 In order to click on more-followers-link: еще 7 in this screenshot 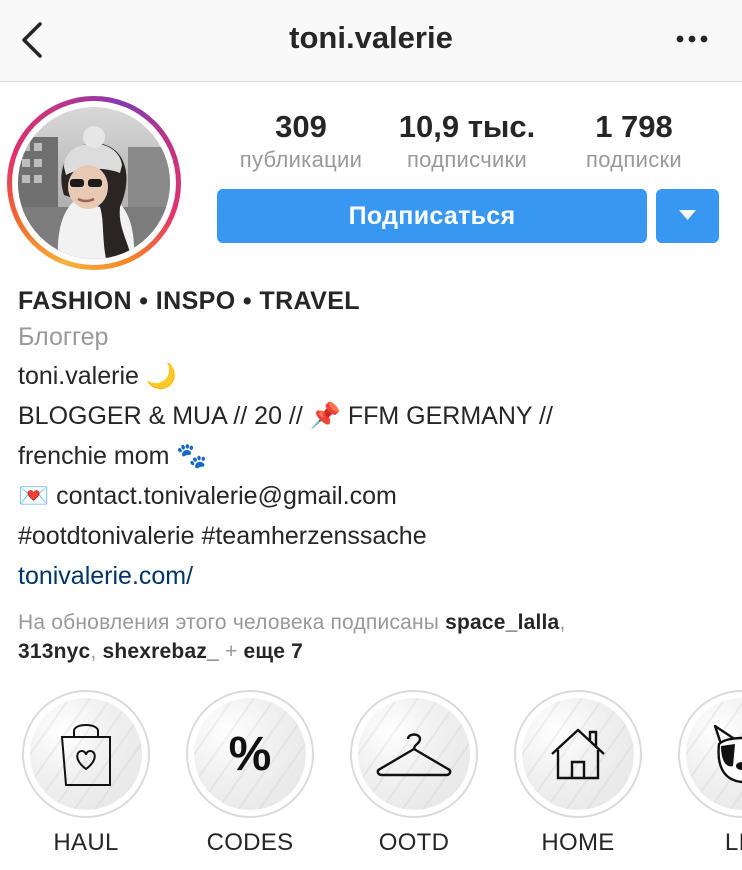, I will do `click(273, 651)`.